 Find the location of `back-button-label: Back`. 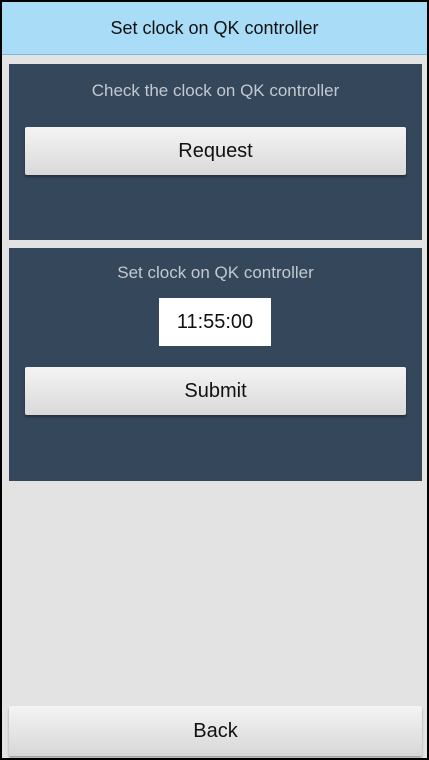

back-button-label: Back is located at coordinates (215, 730).